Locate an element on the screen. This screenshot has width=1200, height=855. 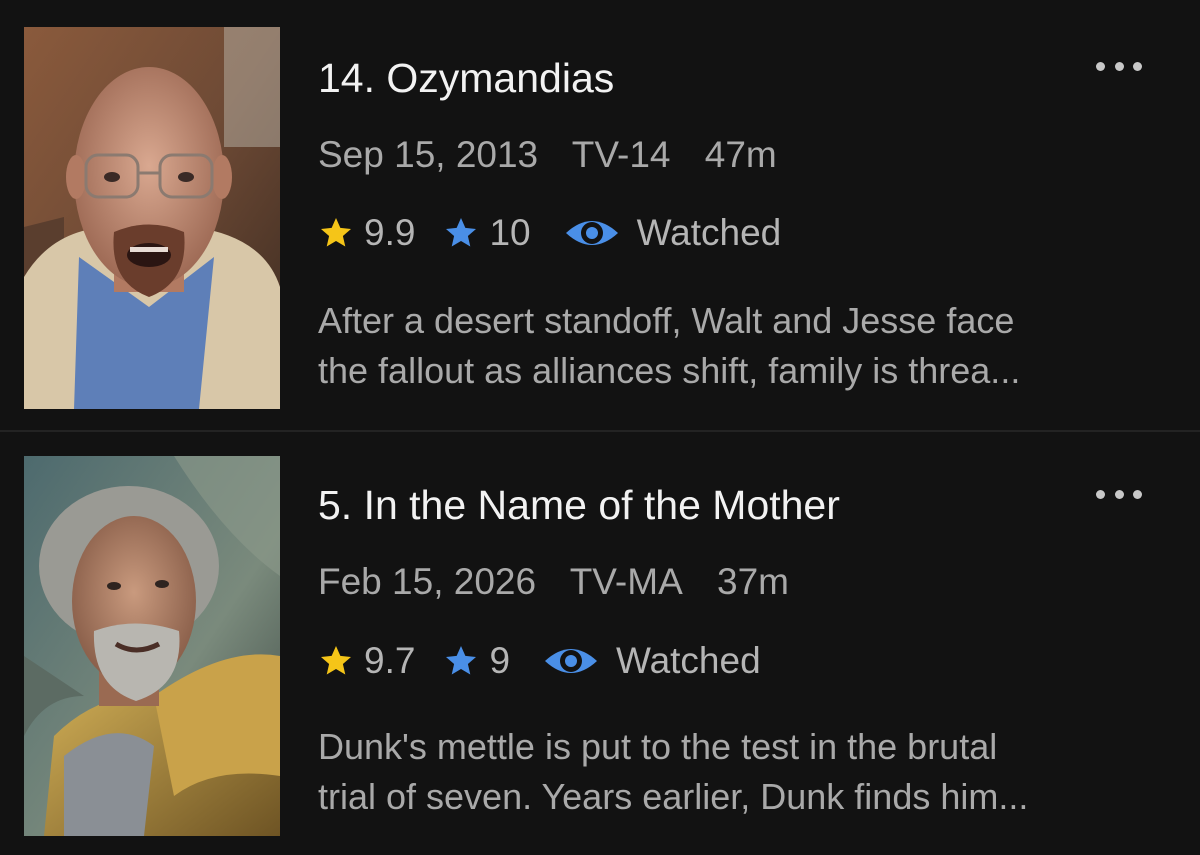
user-rating: 9 is located at coordinates (499, 661).